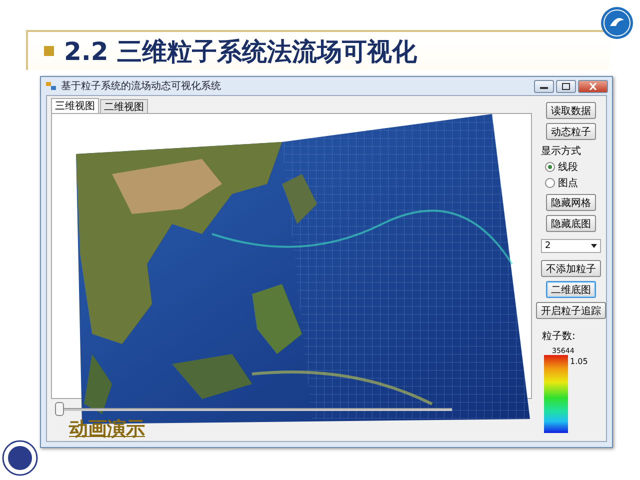  I want to click on action-button: 动态粒子, so click(571, 131).